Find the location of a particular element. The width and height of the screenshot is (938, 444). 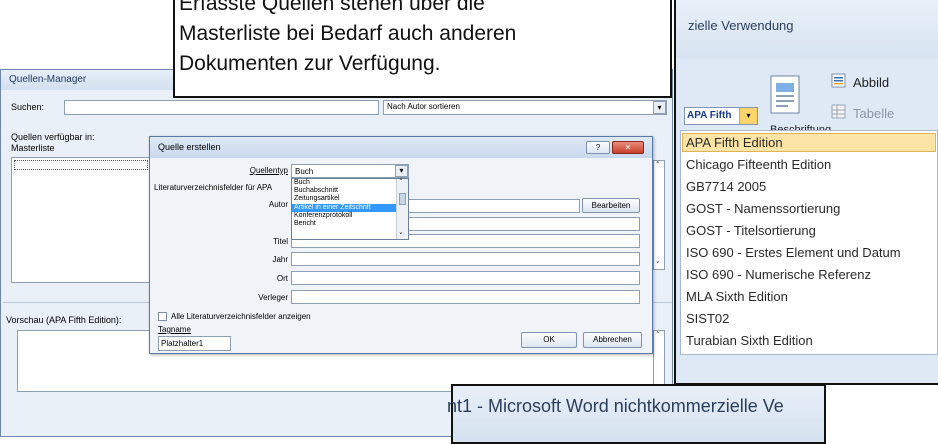

masterlist-label: Masterliste is located at coordinates (33, 148).